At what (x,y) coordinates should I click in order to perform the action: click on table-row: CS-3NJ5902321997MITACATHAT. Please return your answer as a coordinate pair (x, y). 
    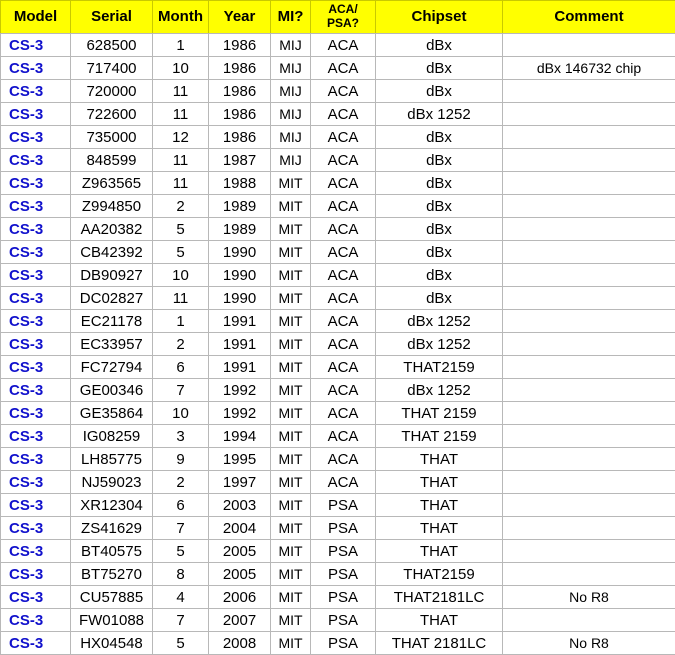
    Looking at the image, I should click on (338, 482).